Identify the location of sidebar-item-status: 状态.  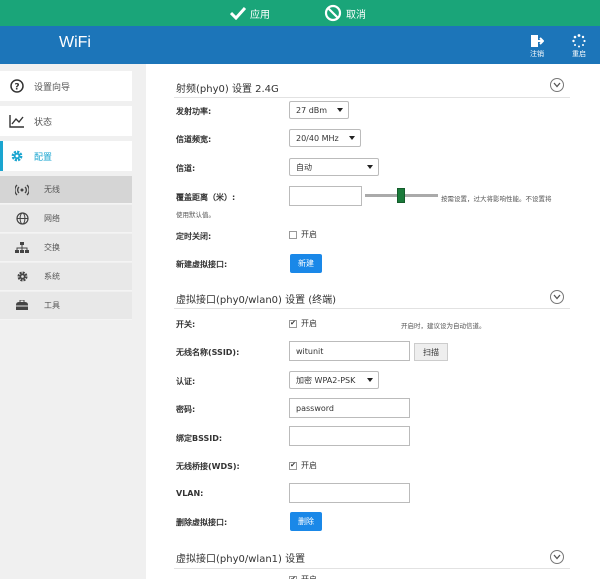
(66, 121).